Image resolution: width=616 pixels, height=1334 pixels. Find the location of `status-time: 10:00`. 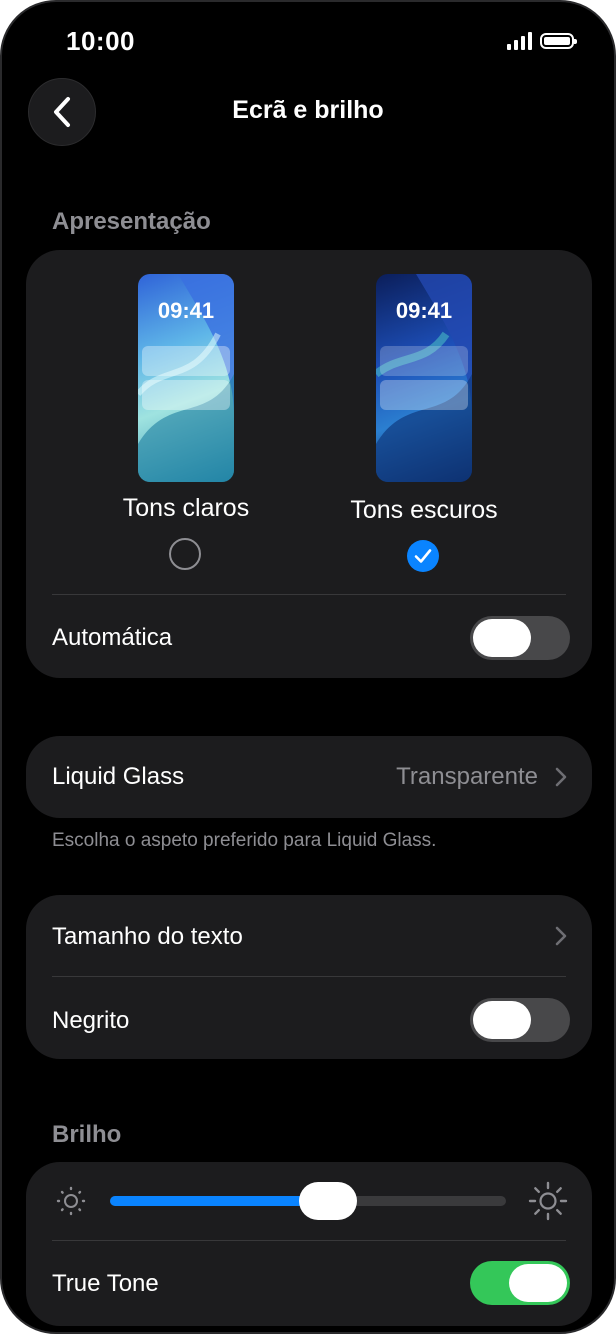

status-time: 10:00 is located at coordinates (100, 41).